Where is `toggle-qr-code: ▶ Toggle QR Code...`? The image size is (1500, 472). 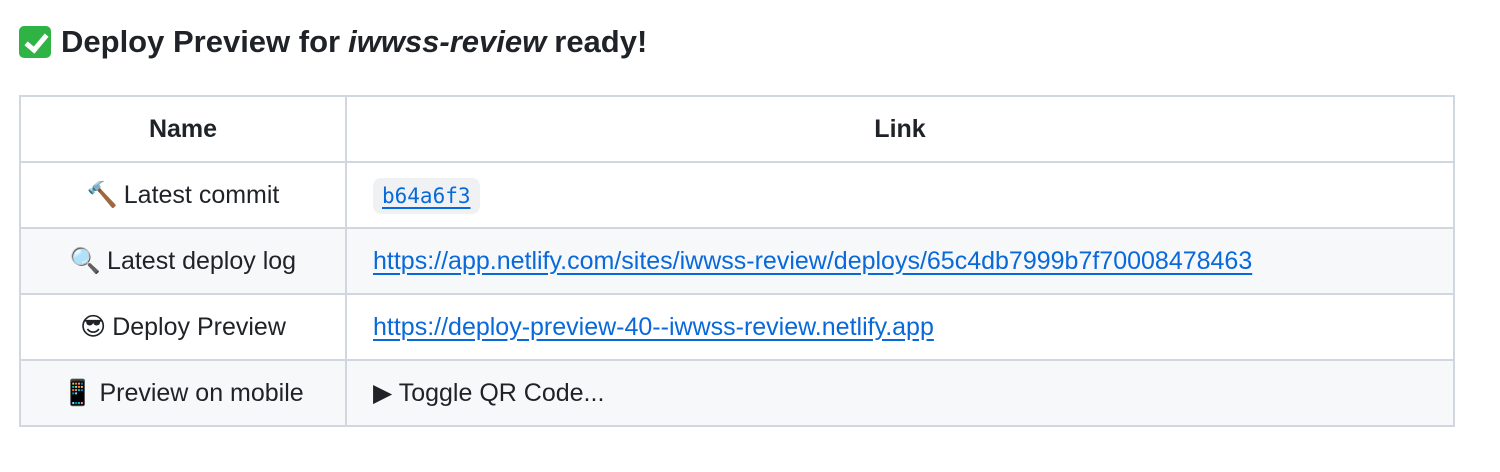
toggle-qr-code: ▶ Toggle QR Code... is located at coordinates (488, 393).